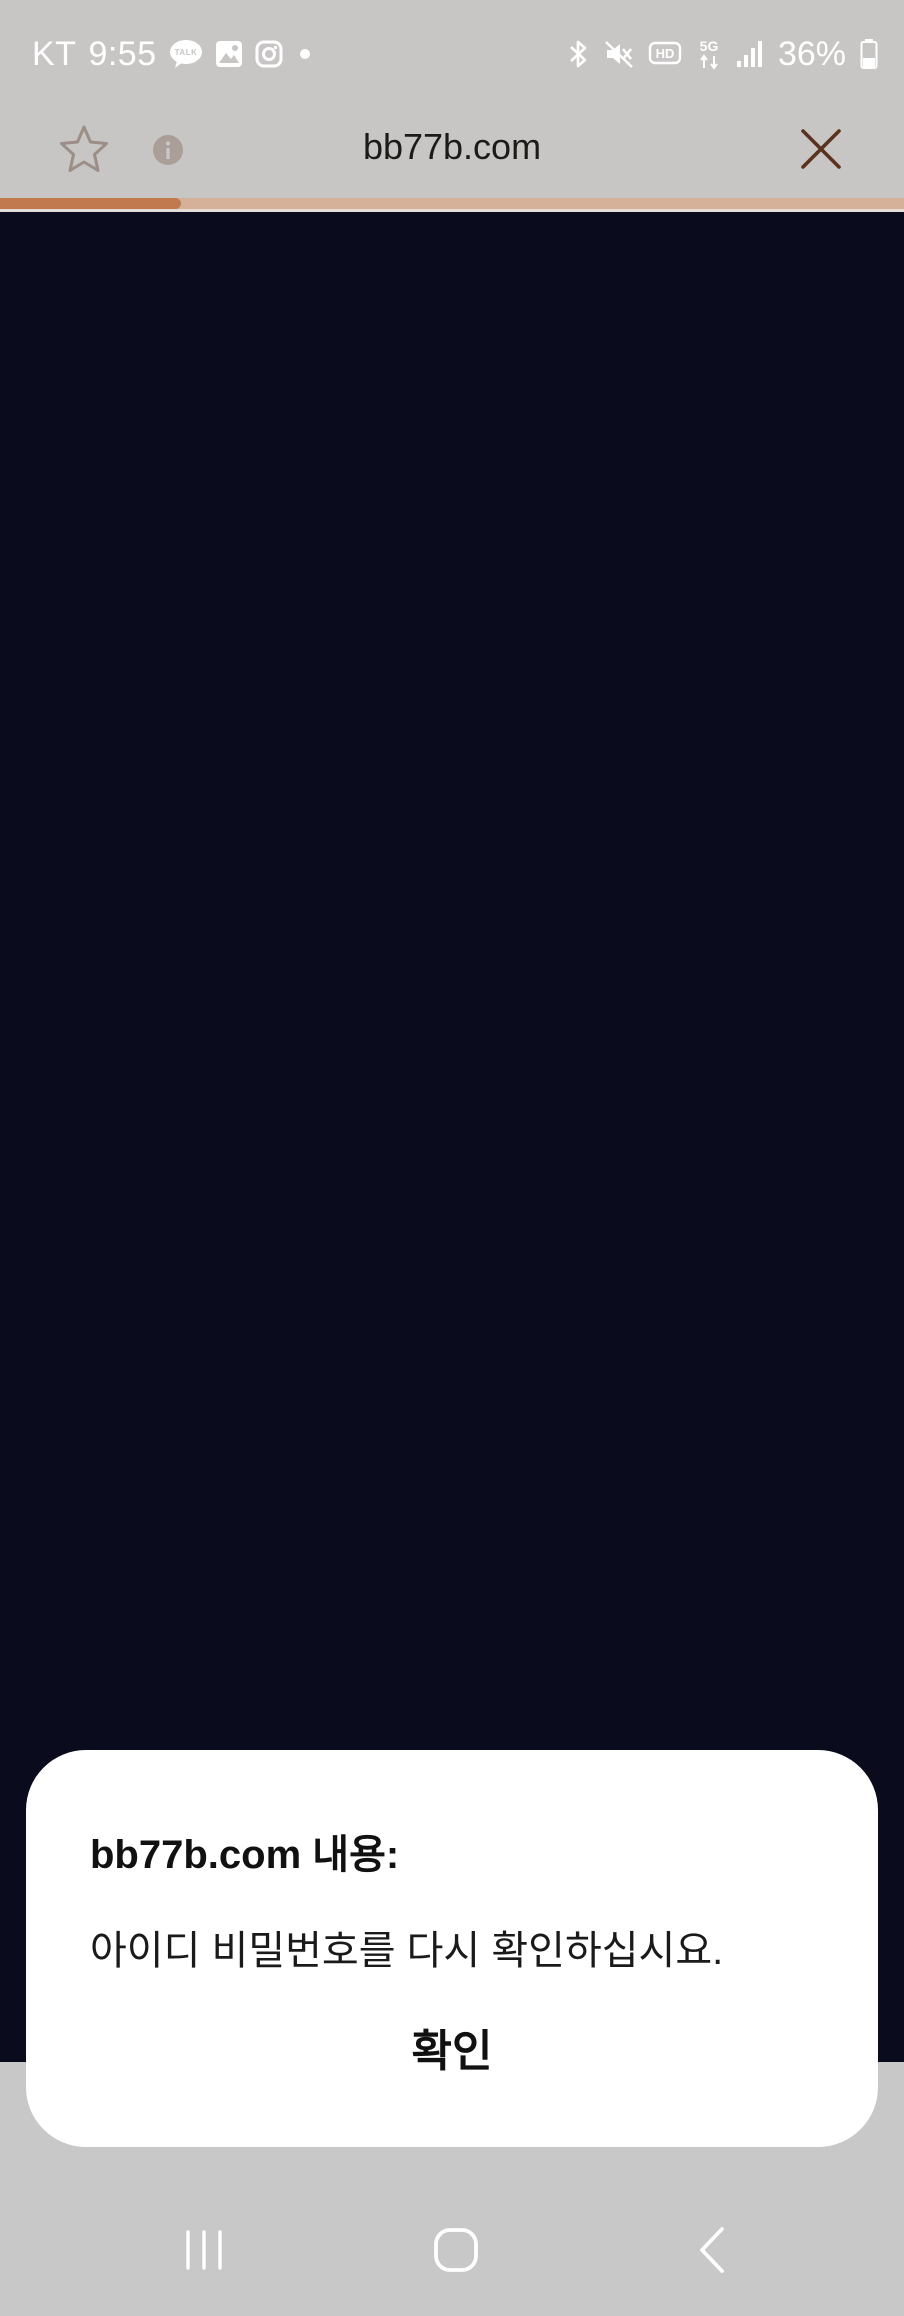 This screenshot has width=904, height=2316. What do you see at coordinates (750, 54) in the screenshot?
I see `signal-icon` at bounding box center [750, 54].